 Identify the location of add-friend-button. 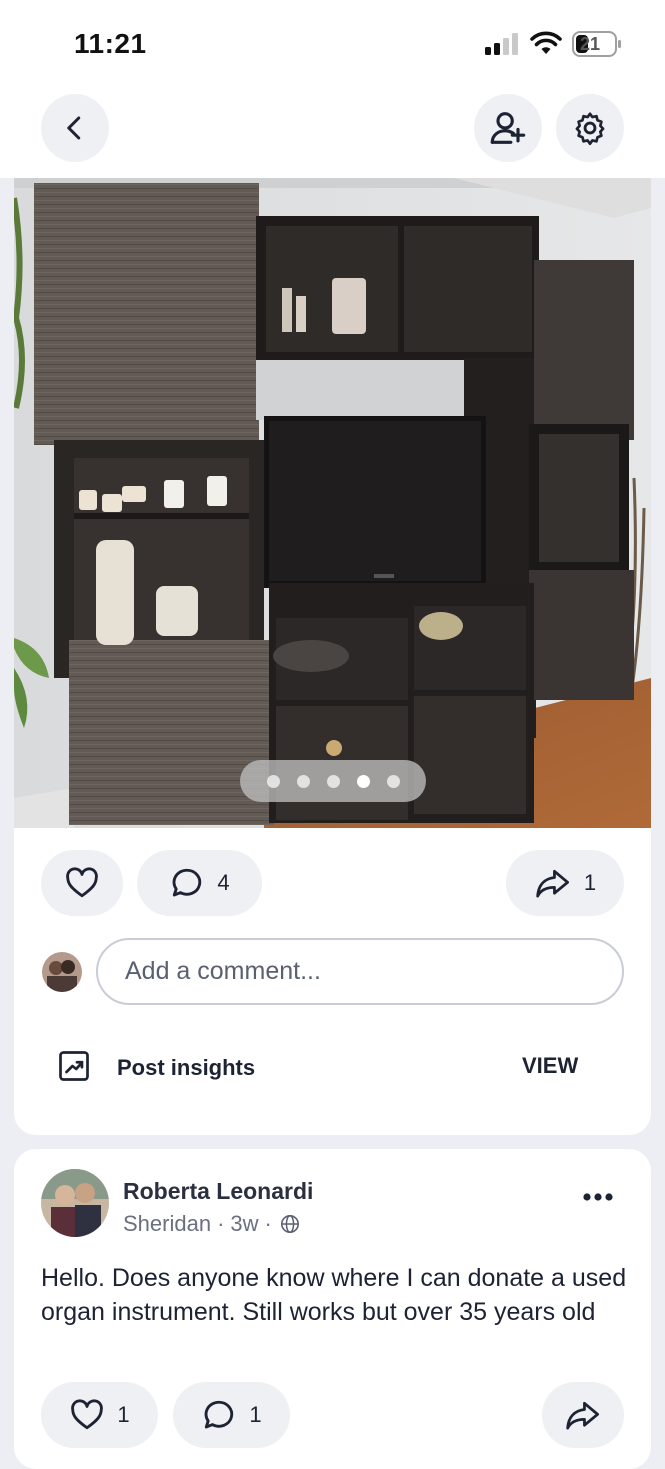
(508, 128).